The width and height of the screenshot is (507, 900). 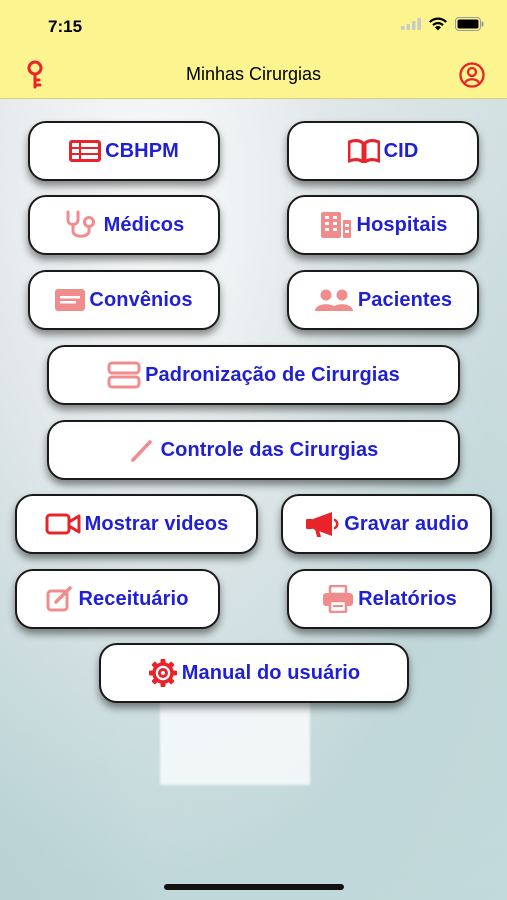 I want to click on manual-label: Manual do usuário, so click(x=271, y=672).